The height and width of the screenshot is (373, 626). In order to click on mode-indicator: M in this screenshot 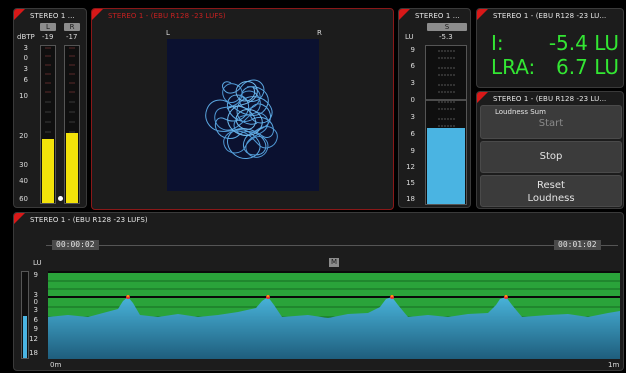, I will do `click(334, 262)`.